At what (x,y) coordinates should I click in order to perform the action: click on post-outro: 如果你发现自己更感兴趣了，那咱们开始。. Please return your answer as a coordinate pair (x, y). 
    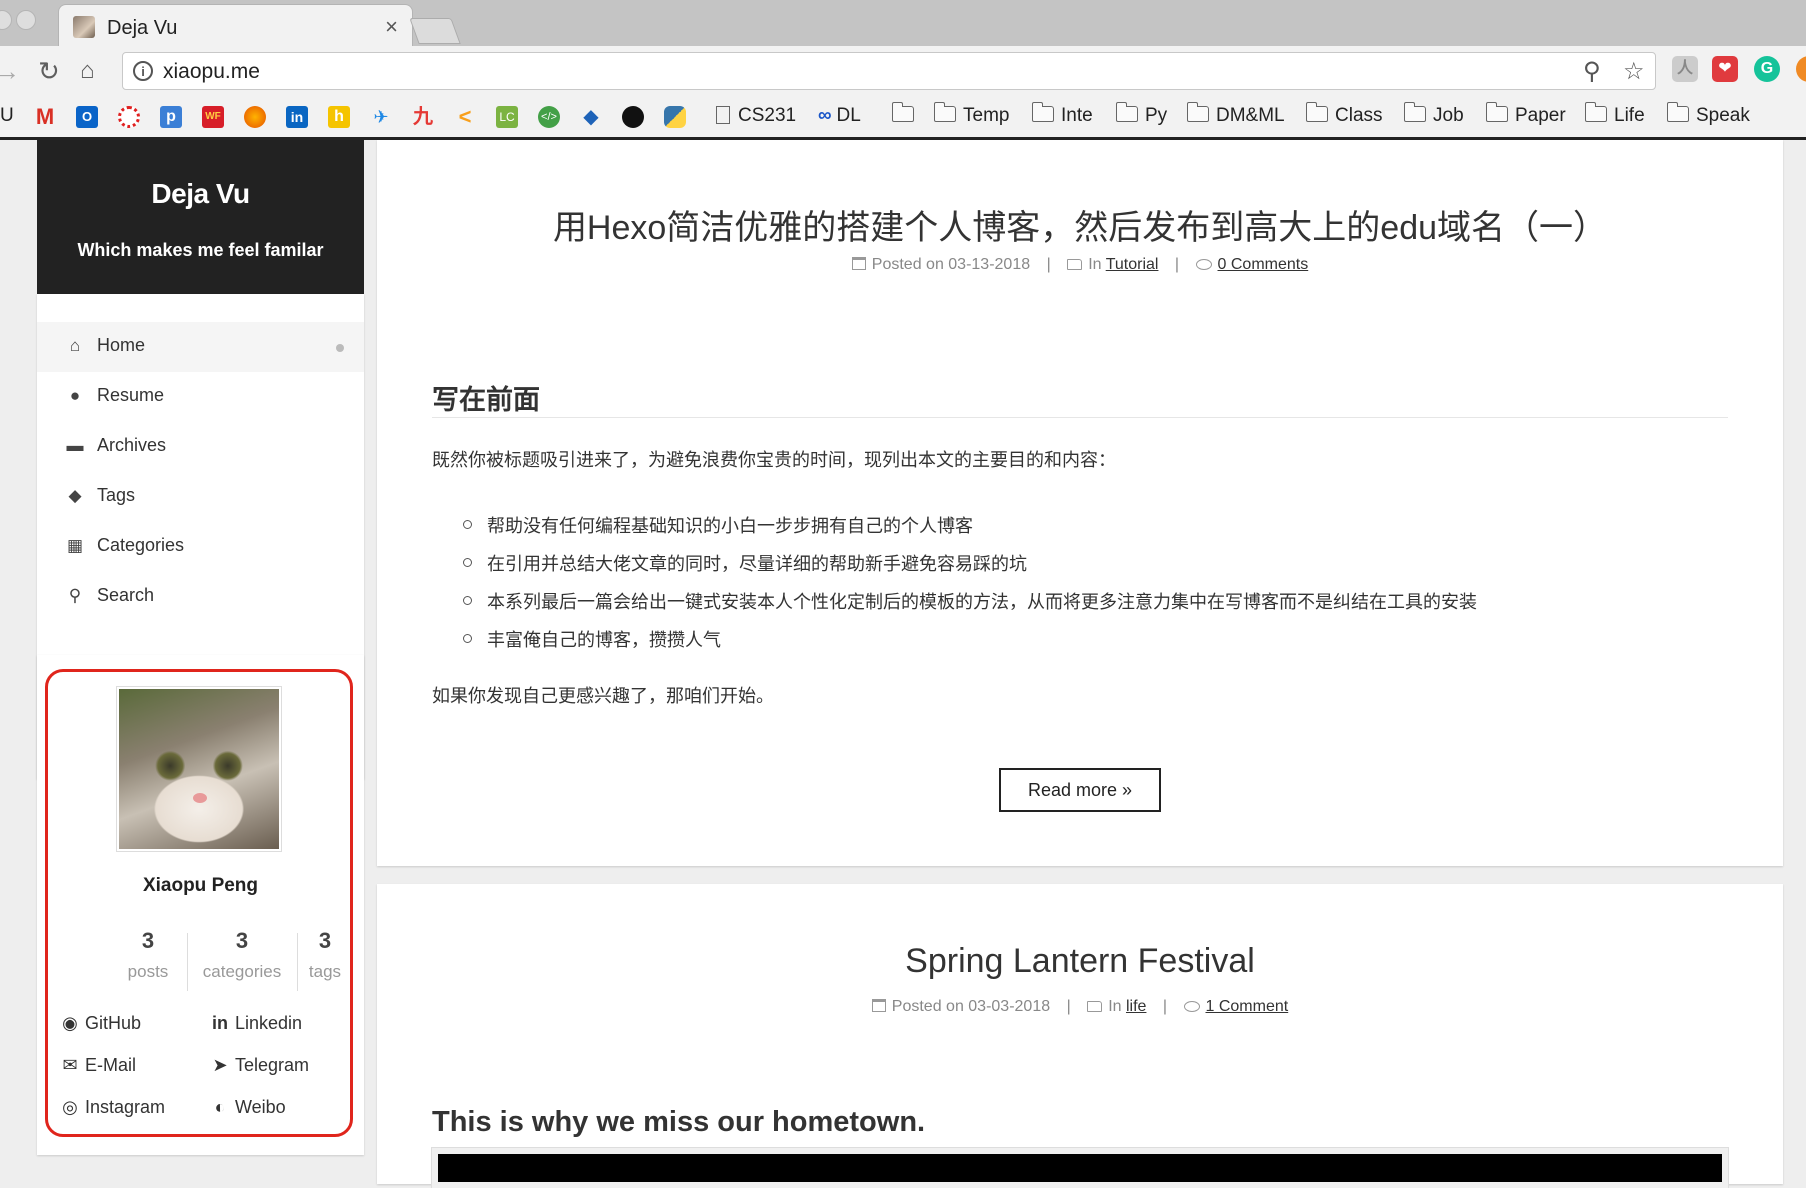
    Looking at the image, I should click on (603, 696).